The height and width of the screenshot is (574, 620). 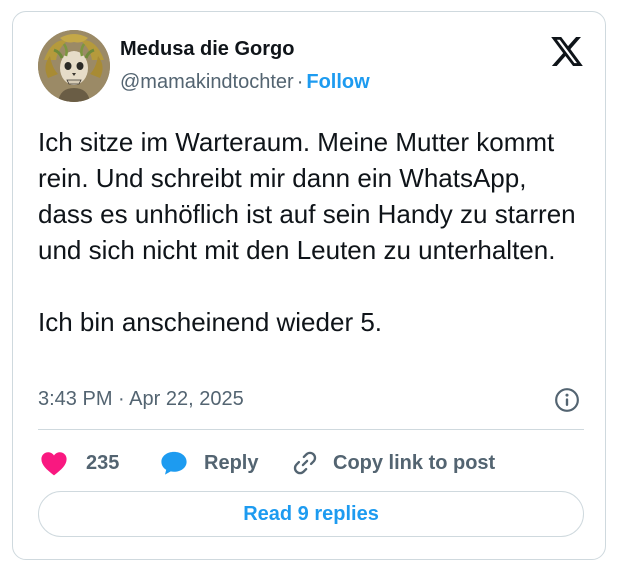 I want to click on tweet-timestamp: 3:43 PM · Apr 22, 2025, so click(x=141, y=399).